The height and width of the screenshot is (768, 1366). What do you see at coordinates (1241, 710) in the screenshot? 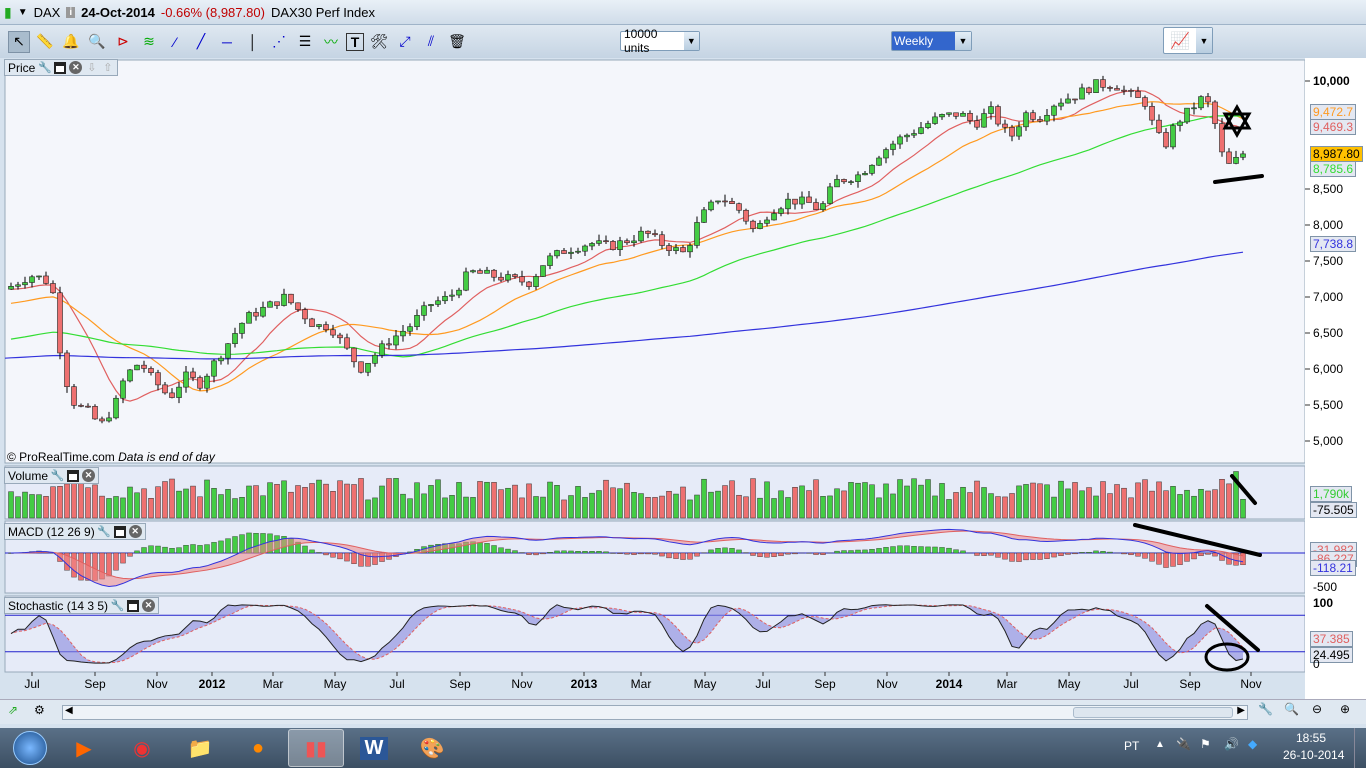
I see `scroll-right-icon: ▶` at bounding box center [1241, 710].